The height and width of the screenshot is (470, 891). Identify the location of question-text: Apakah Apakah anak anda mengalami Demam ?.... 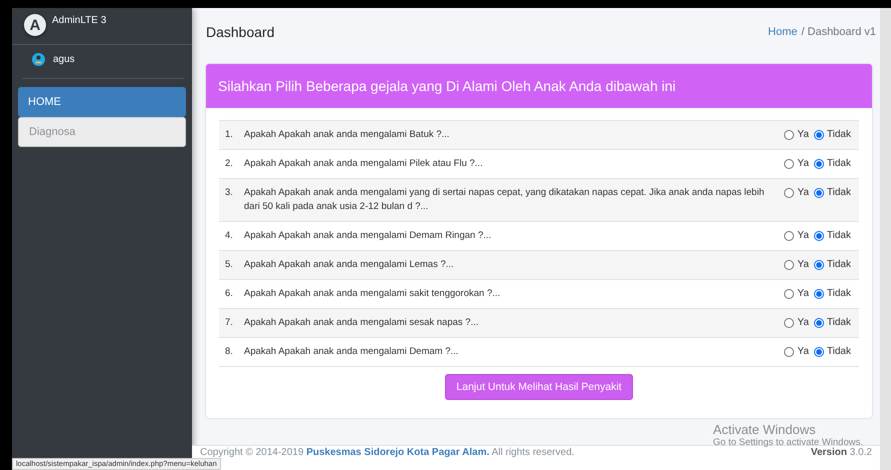
(352, 352).